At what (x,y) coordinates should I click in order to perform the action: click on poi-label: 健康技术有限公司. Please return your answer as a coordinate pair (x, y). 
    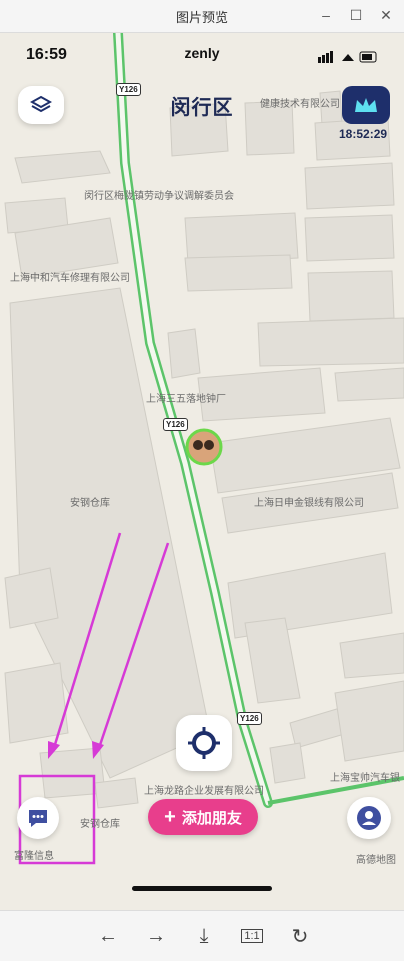
    Looking at the image, I should click on (300, 104).